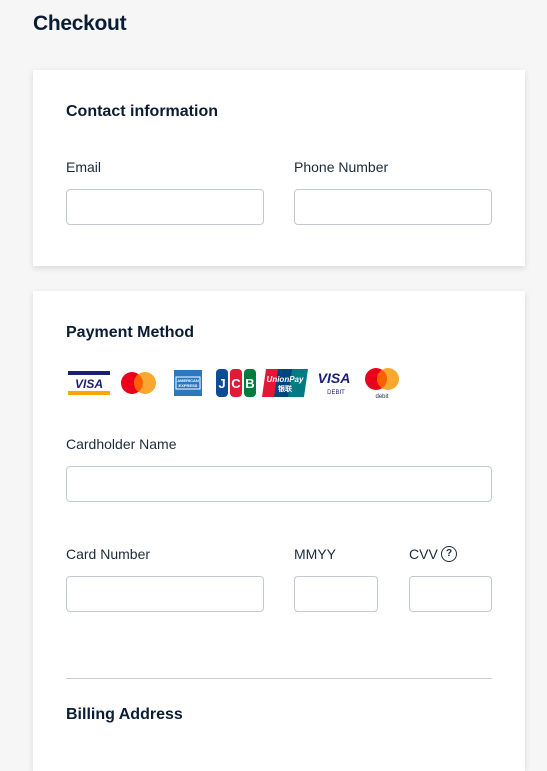 This screenshot has width=547, height=771. I want to click on svg-text: 银联, so click(285, 388).